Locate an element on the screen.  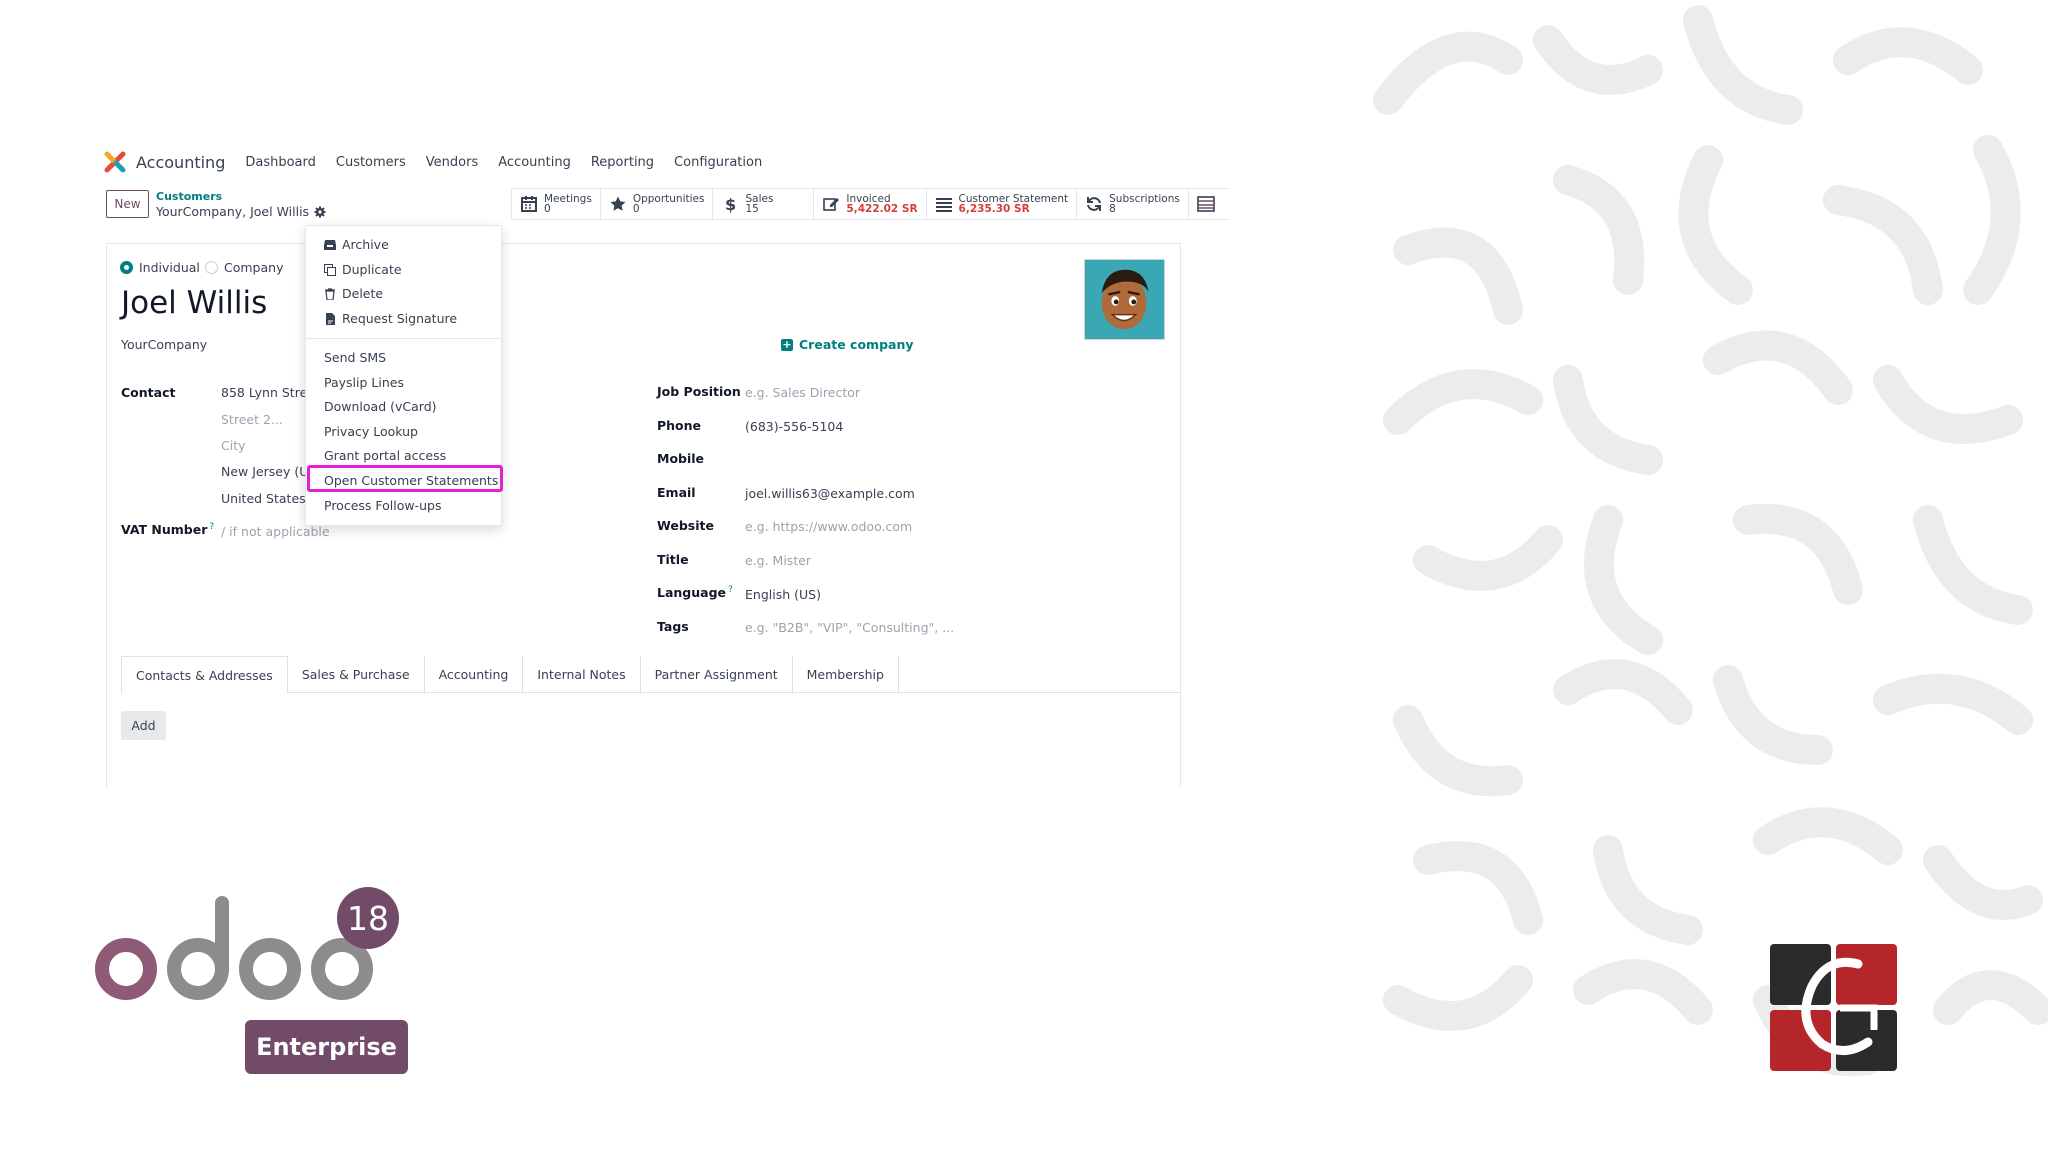
state-field: New Jersey (U is located at coordinates (264, 471).